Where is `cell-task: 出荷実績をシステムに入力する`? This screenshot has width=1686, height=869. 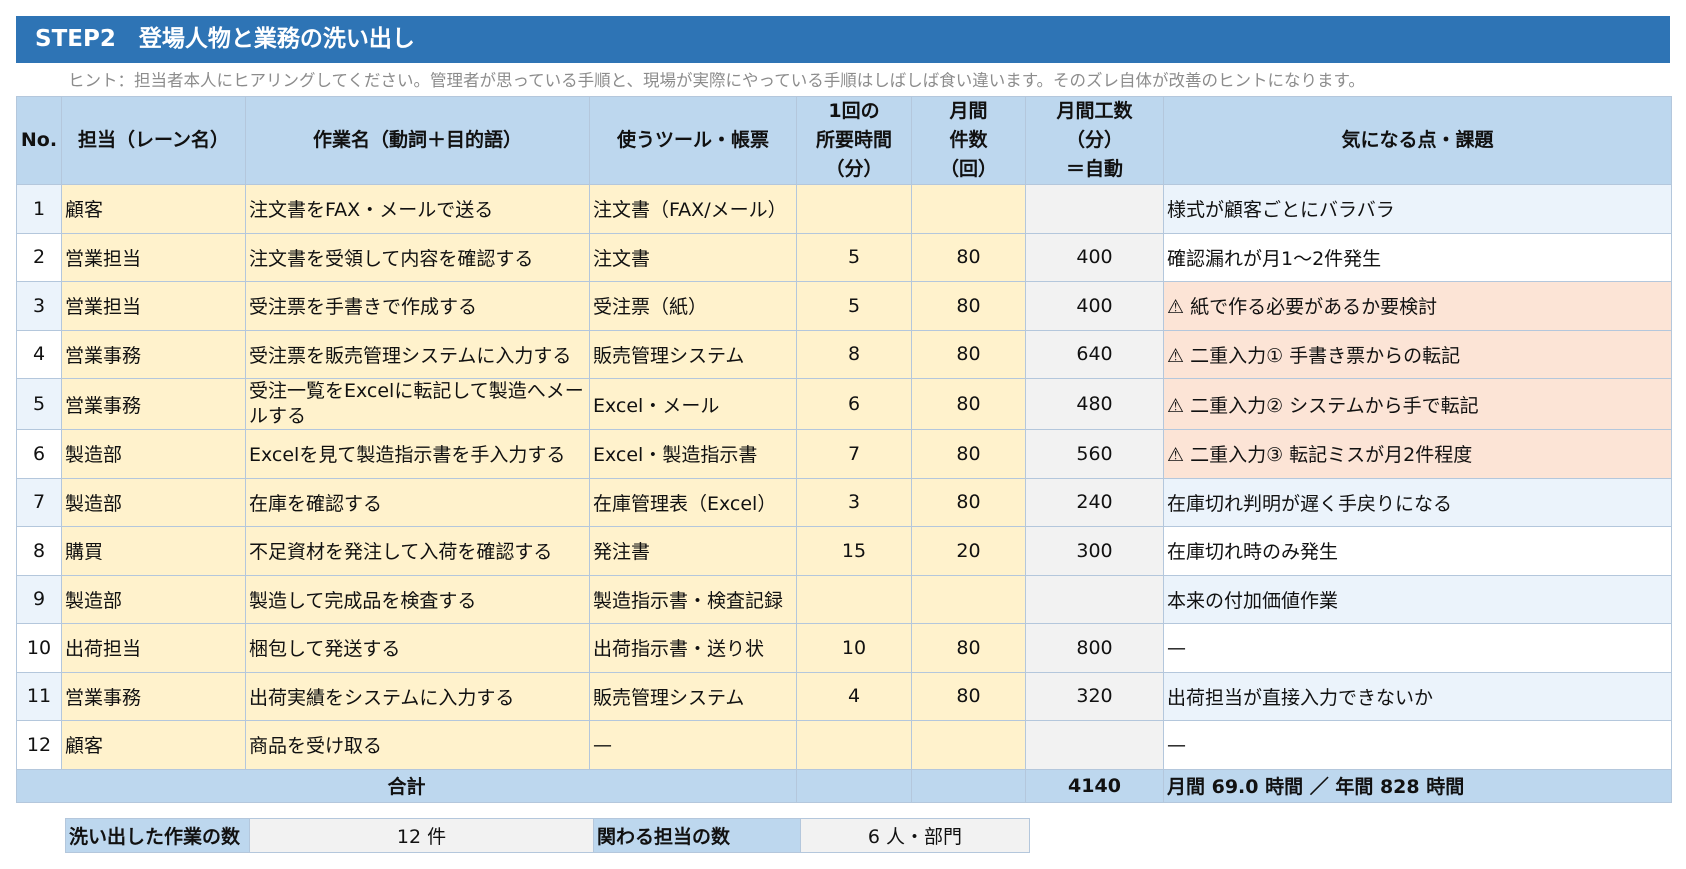 cell-task: 出荷実績をシステムに入力する is located at coordinates (417, 696).